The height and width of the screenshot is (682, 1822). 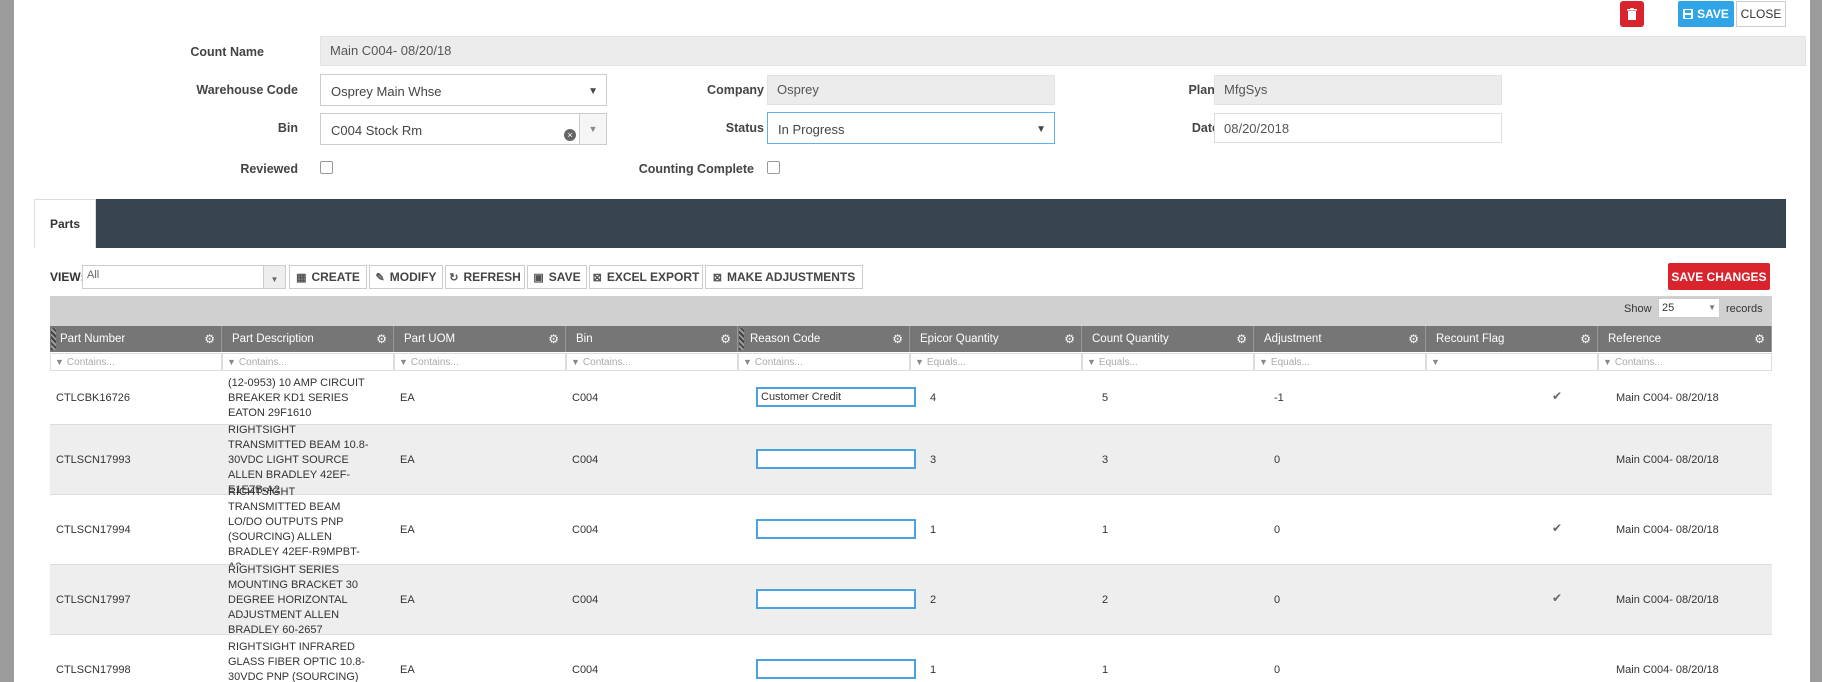 I want to click on date-input: 08/20/2018, so click(x=1358, y=128).